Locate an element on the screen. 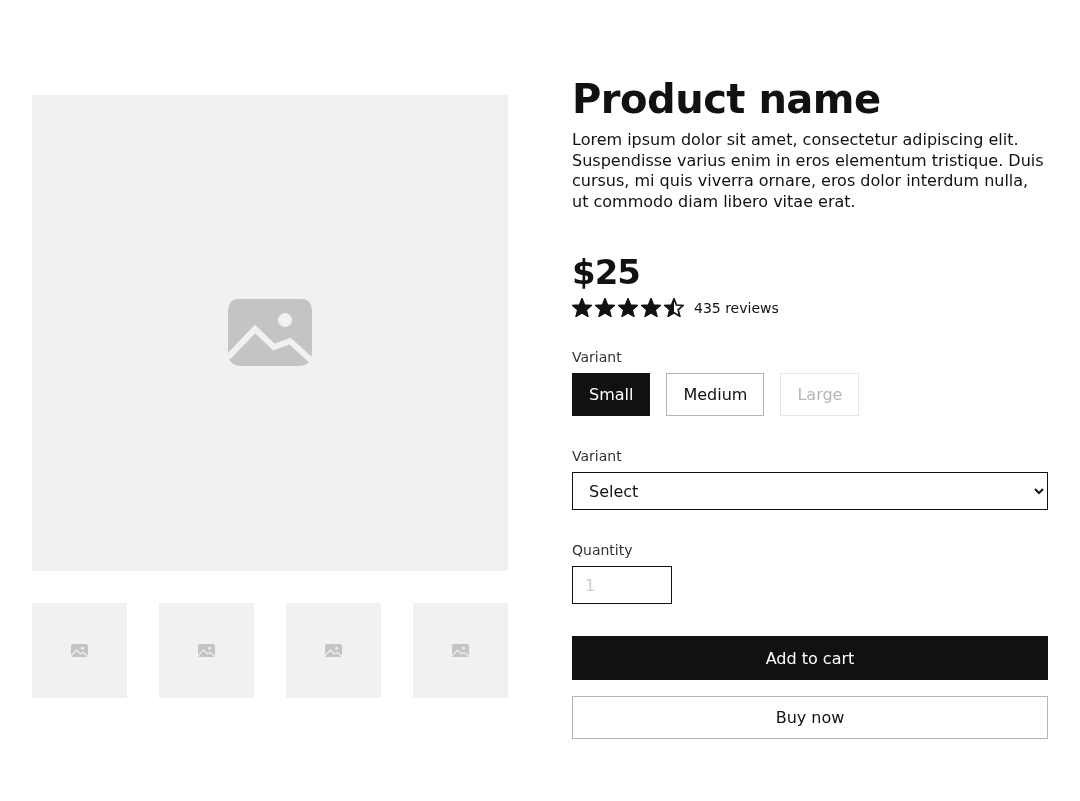 The image size is (1080, 801). add-to-cart-button: Add to cart is located at coordinates (810, 658).